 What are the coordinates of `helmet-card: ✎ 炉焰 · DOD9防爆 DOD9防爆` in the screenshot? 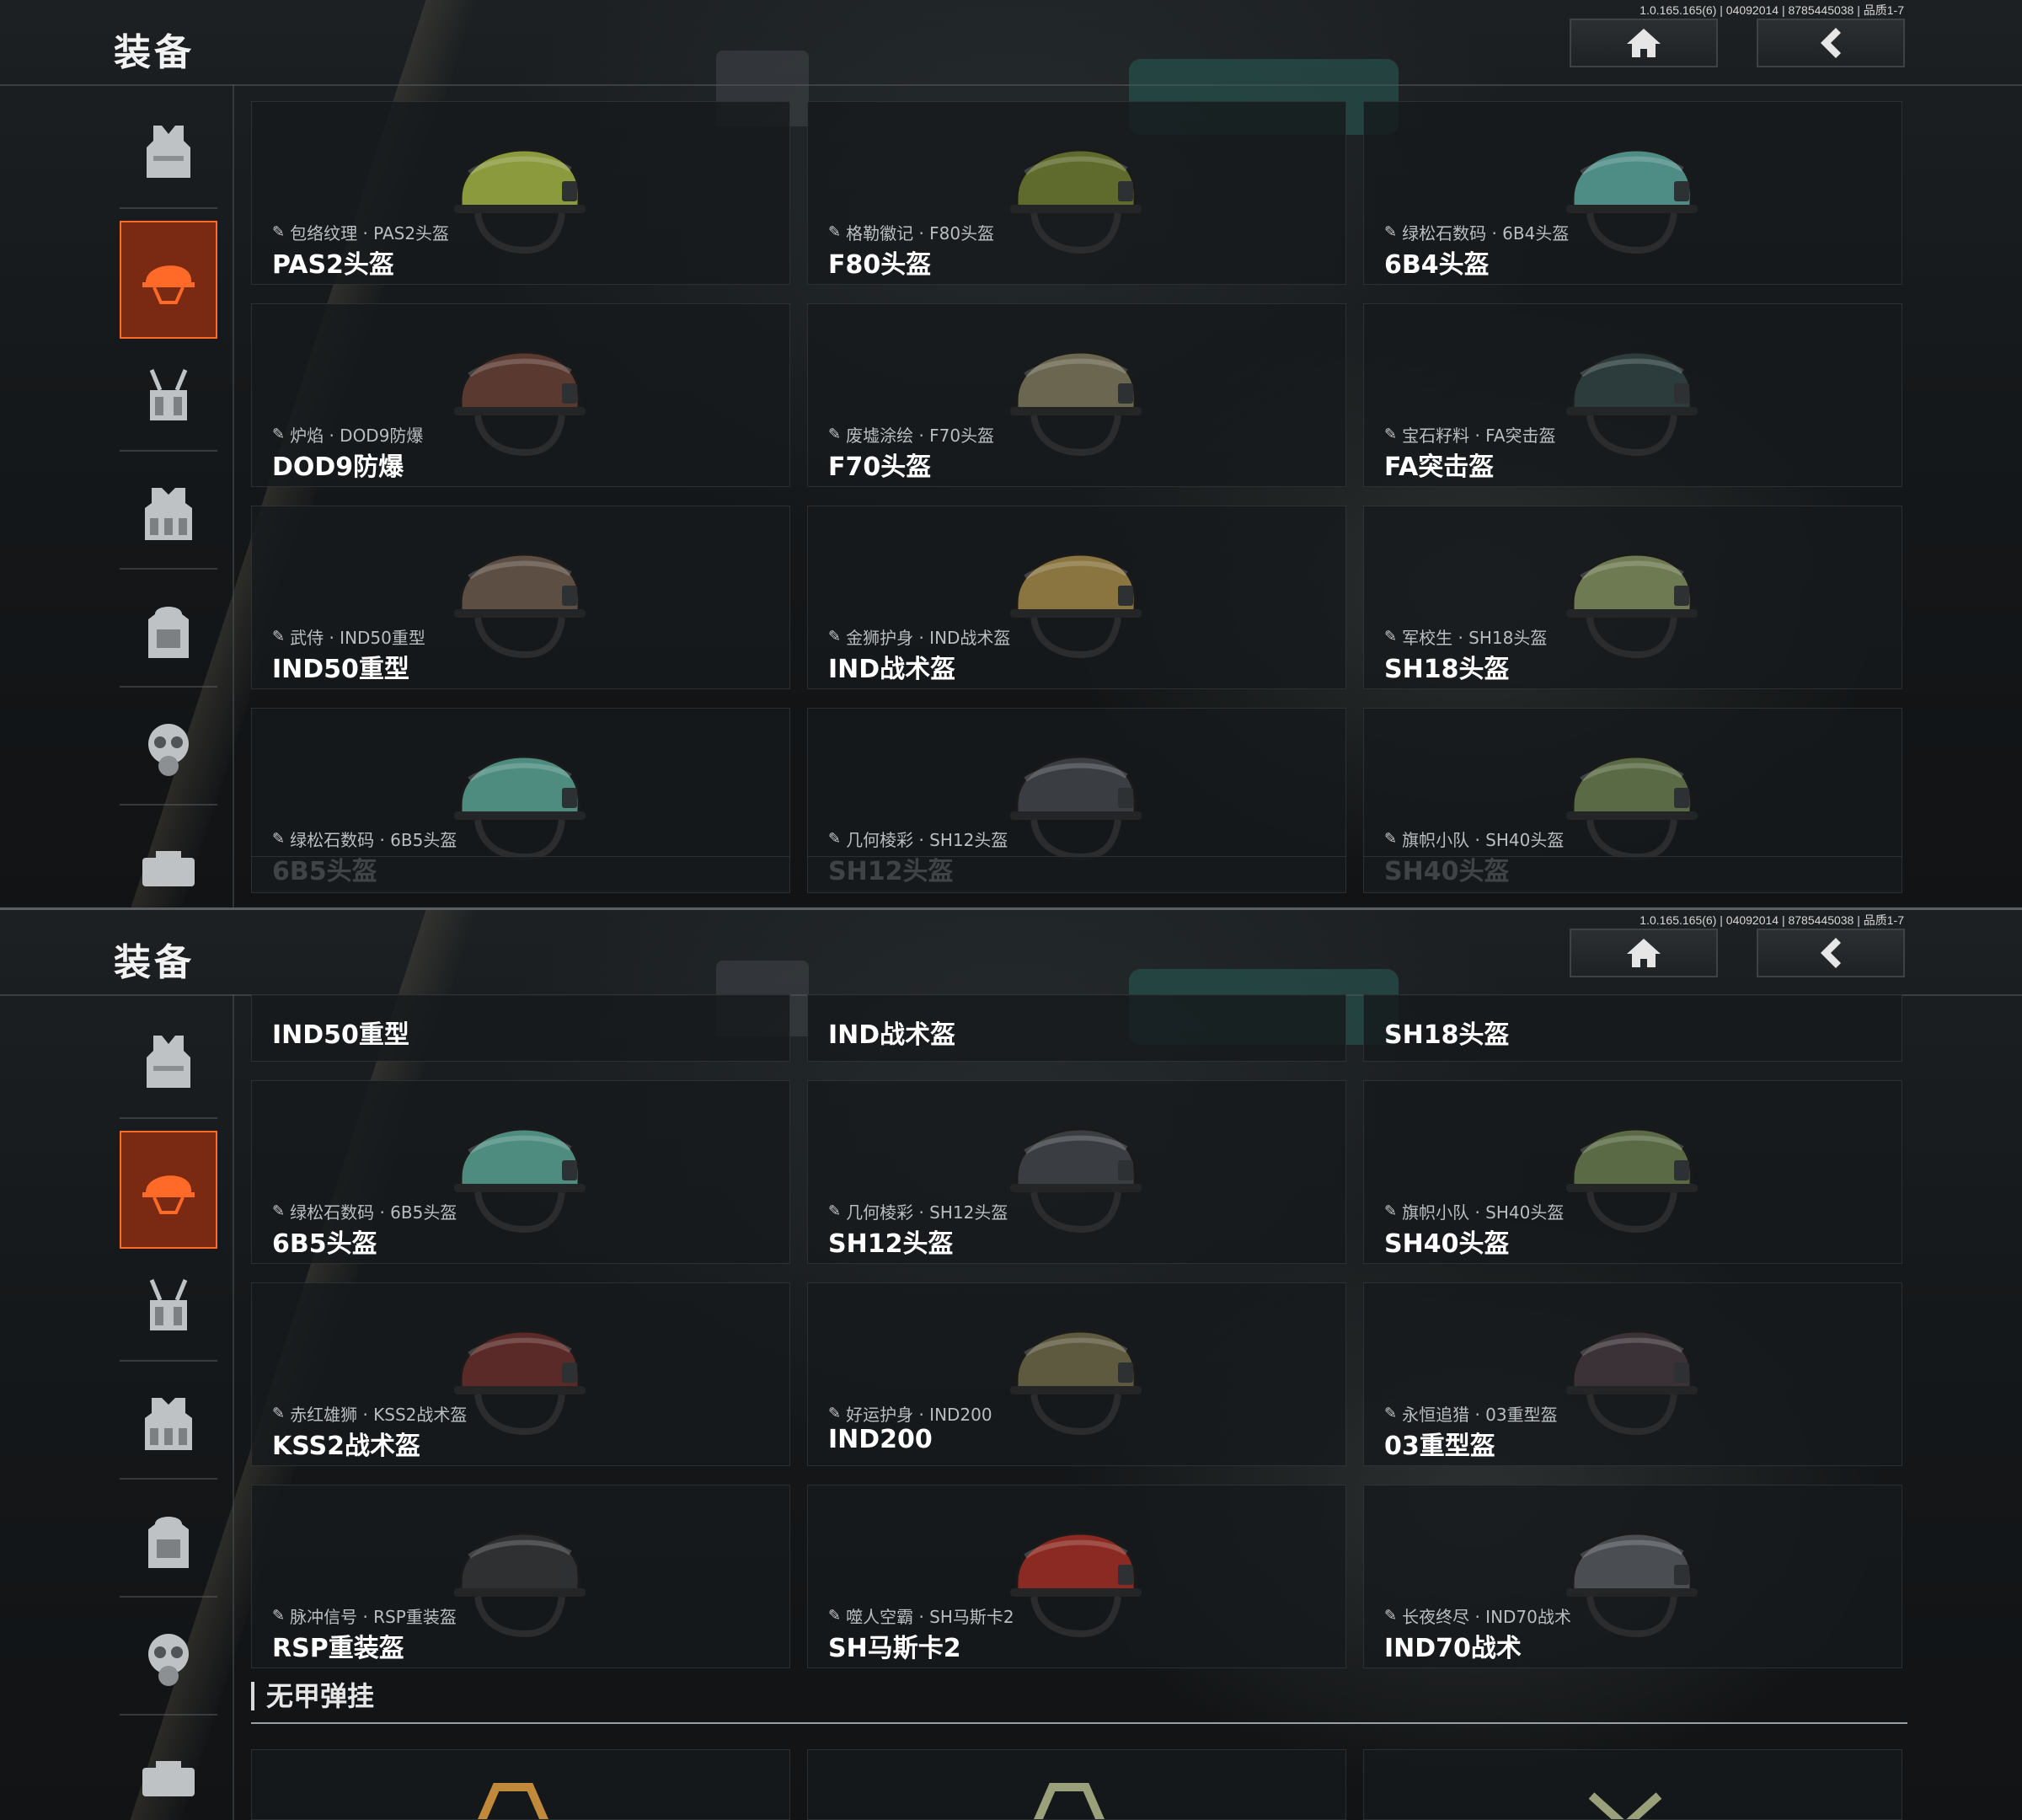 It's located at (520, 395).